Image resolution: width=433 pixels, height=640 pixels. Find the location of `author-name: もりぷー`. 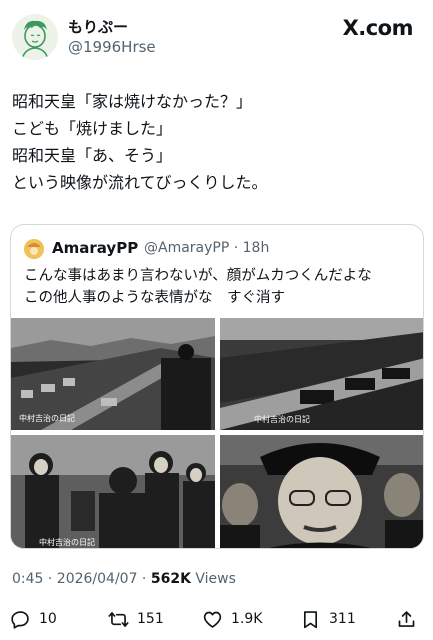

author-name: もりぷー is located at coordinates (98, 26).